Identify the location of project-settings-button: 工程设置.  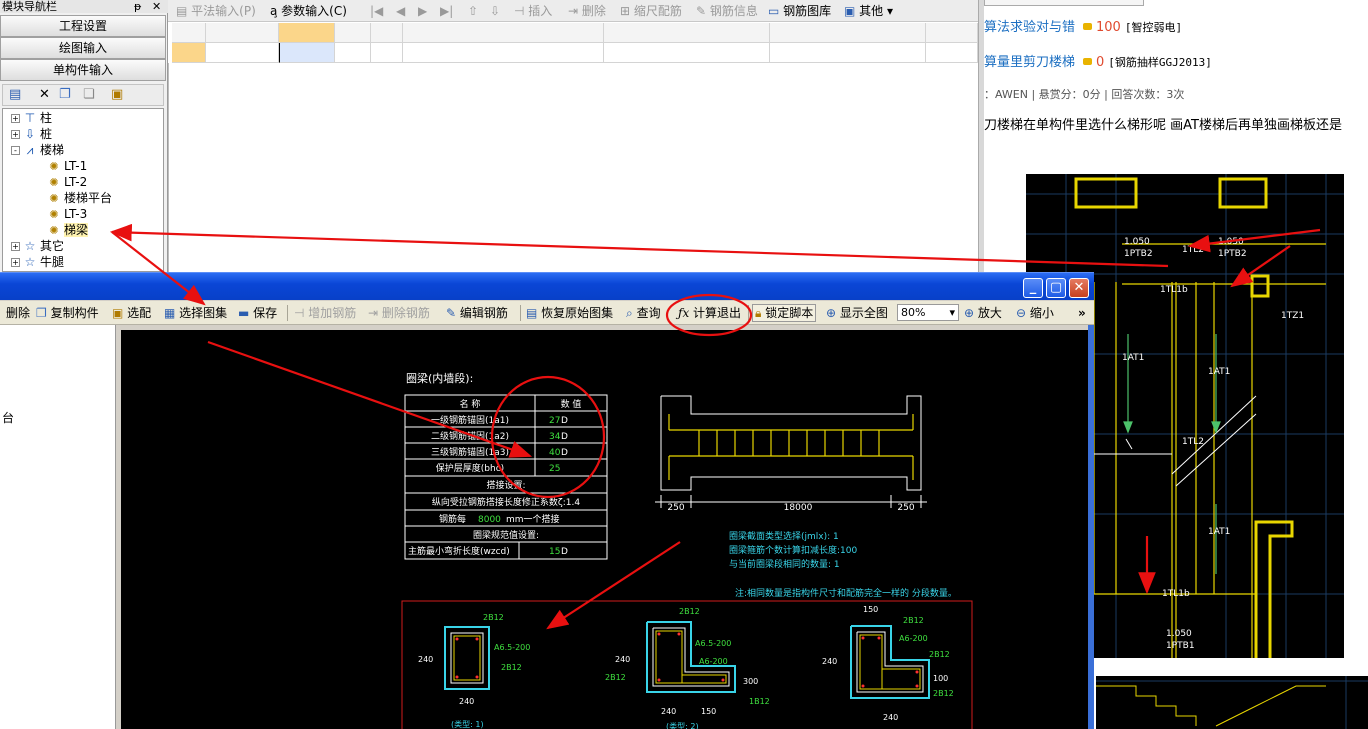
(83, 26).